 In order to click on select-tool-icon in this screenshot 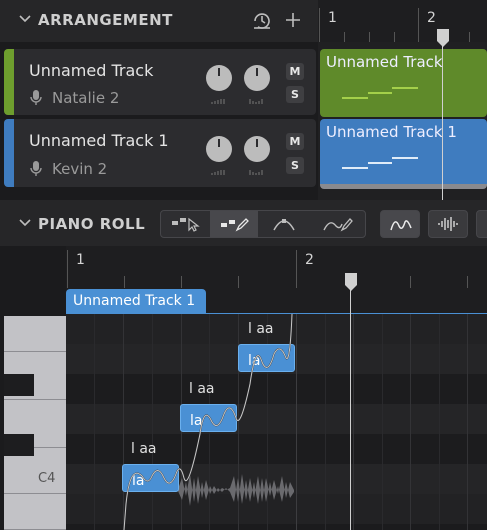, I will do `click(186, 224)`.